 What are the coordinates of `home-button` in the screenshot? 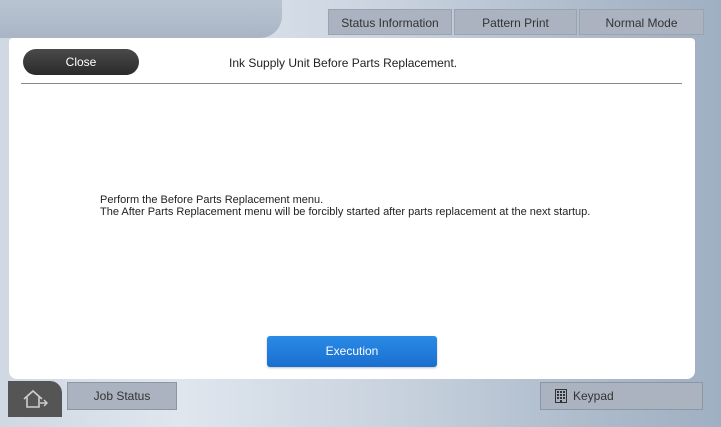 It's located at (35, 399).